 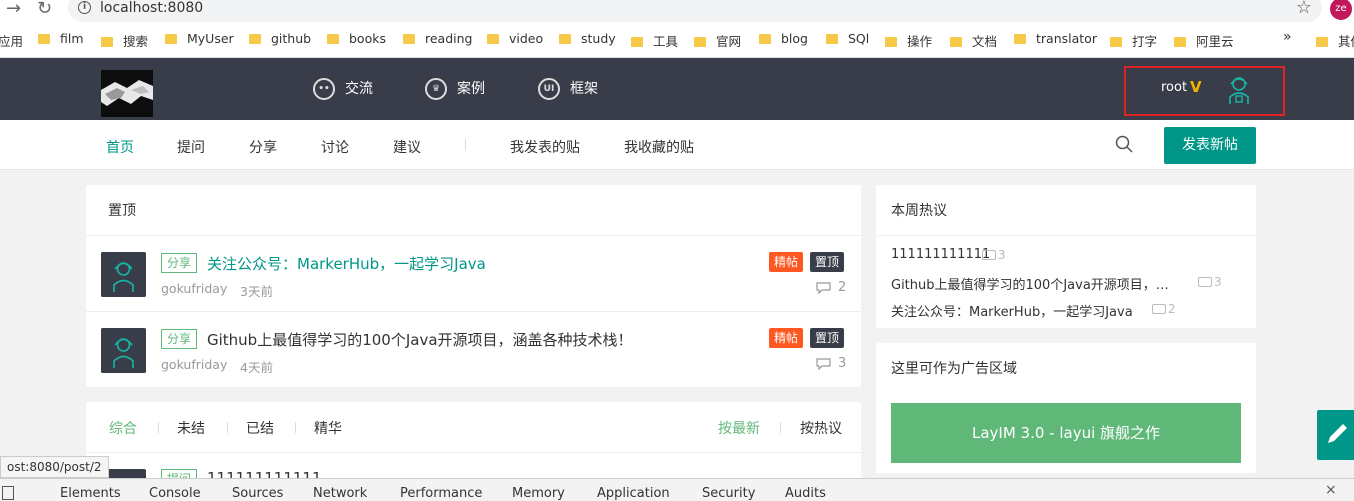 I want to click on hot-post-count: 2, so click(x=1164, y=309).